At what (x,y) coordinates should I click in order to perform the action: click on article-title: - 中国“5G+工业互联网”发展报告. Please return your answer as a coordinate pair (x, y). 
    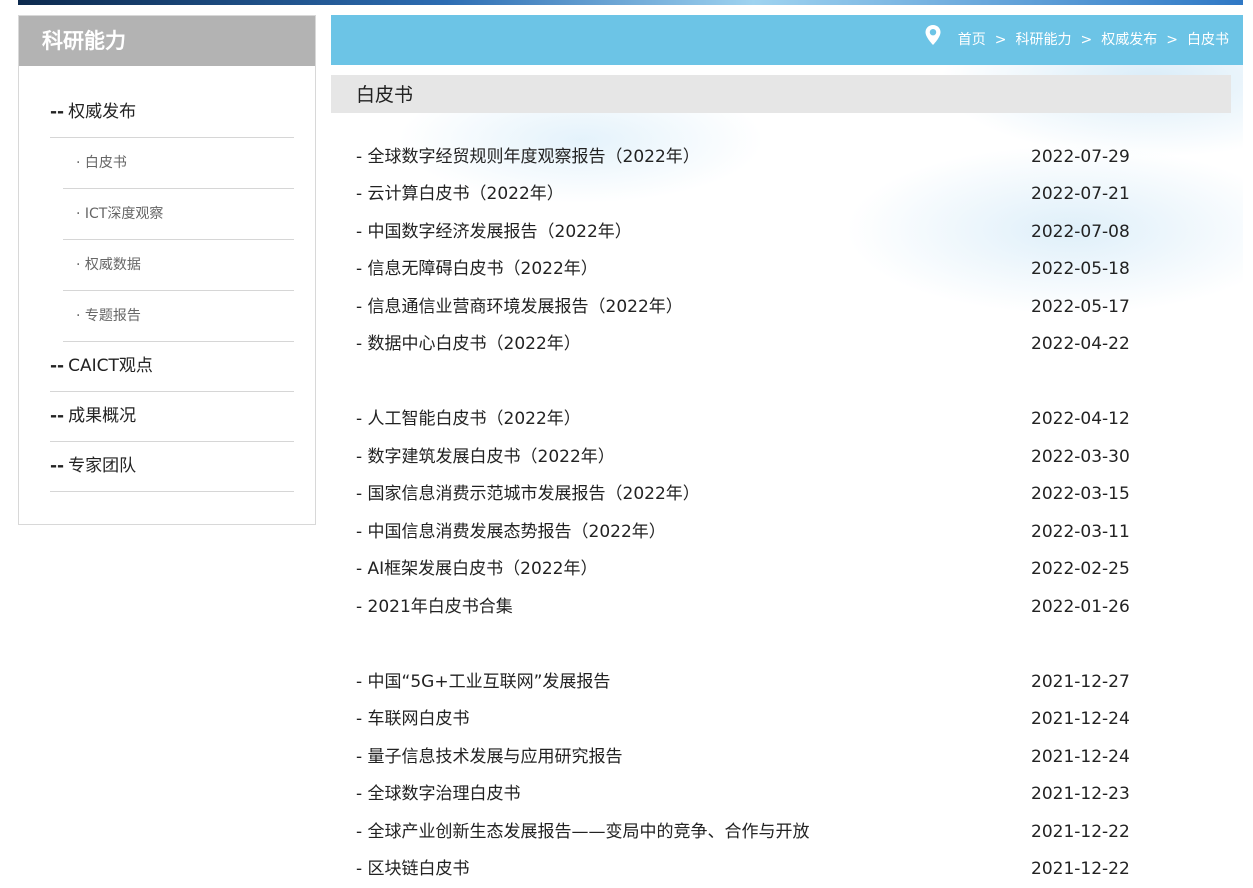
    Looking at the image, I should click on (483, 682).